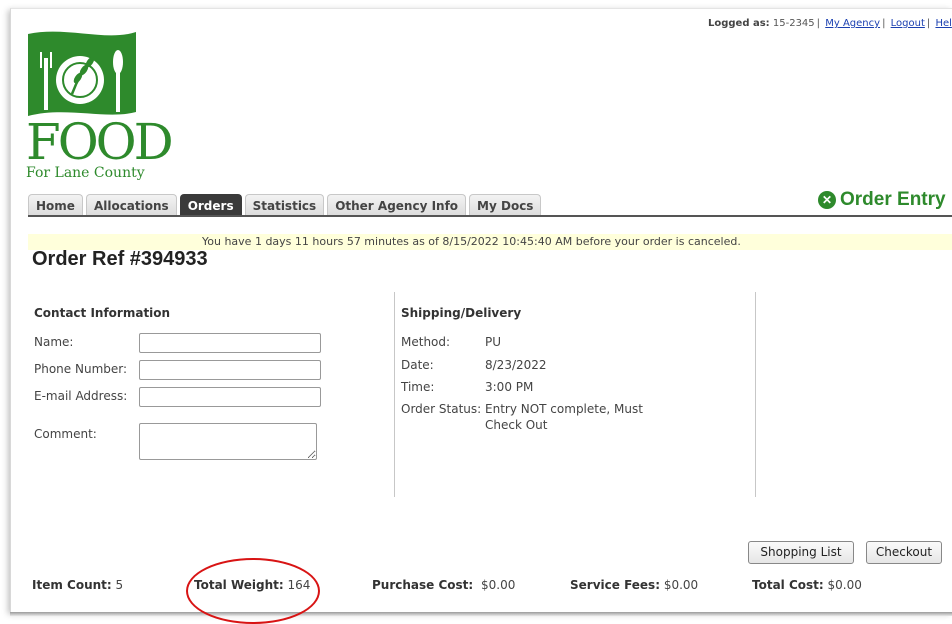 Image resolution: width=952 pixels, height=624 pixels. Describe the element at coordinates (681, 585) in the screenshot. I see `service-fees-value: $0.00` at that location.